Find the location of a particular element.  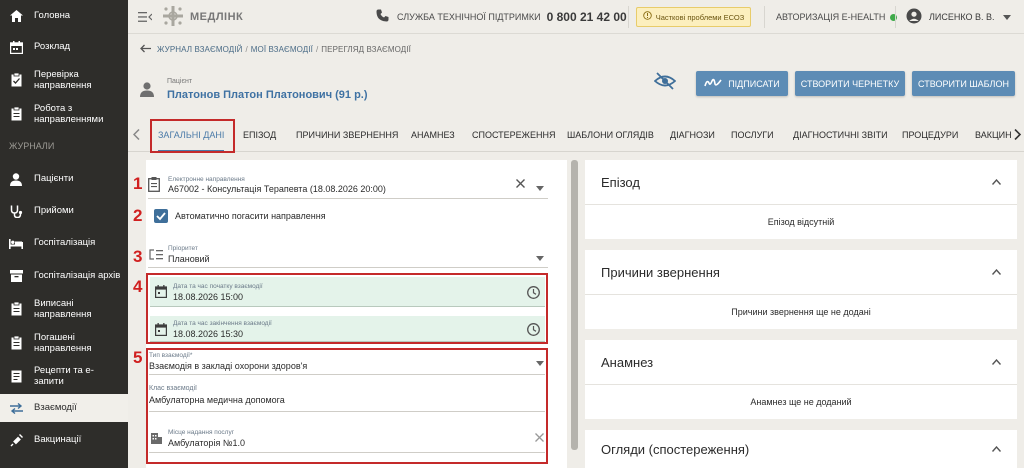

priority-icon is located at coordinates (156, 256).